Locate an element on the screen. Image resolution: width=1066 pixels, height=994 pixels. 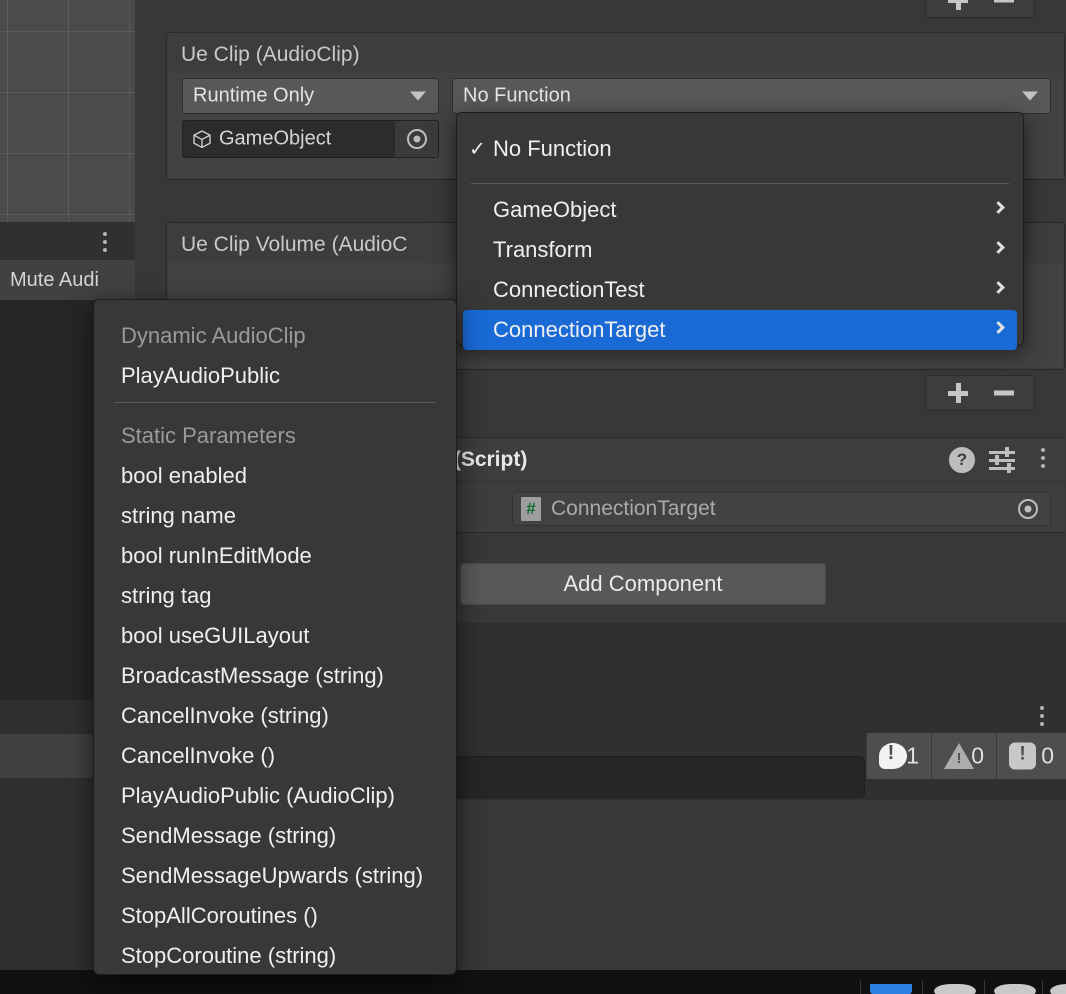
function-dropdown-value: No Function is located at coordinates (517, 95).